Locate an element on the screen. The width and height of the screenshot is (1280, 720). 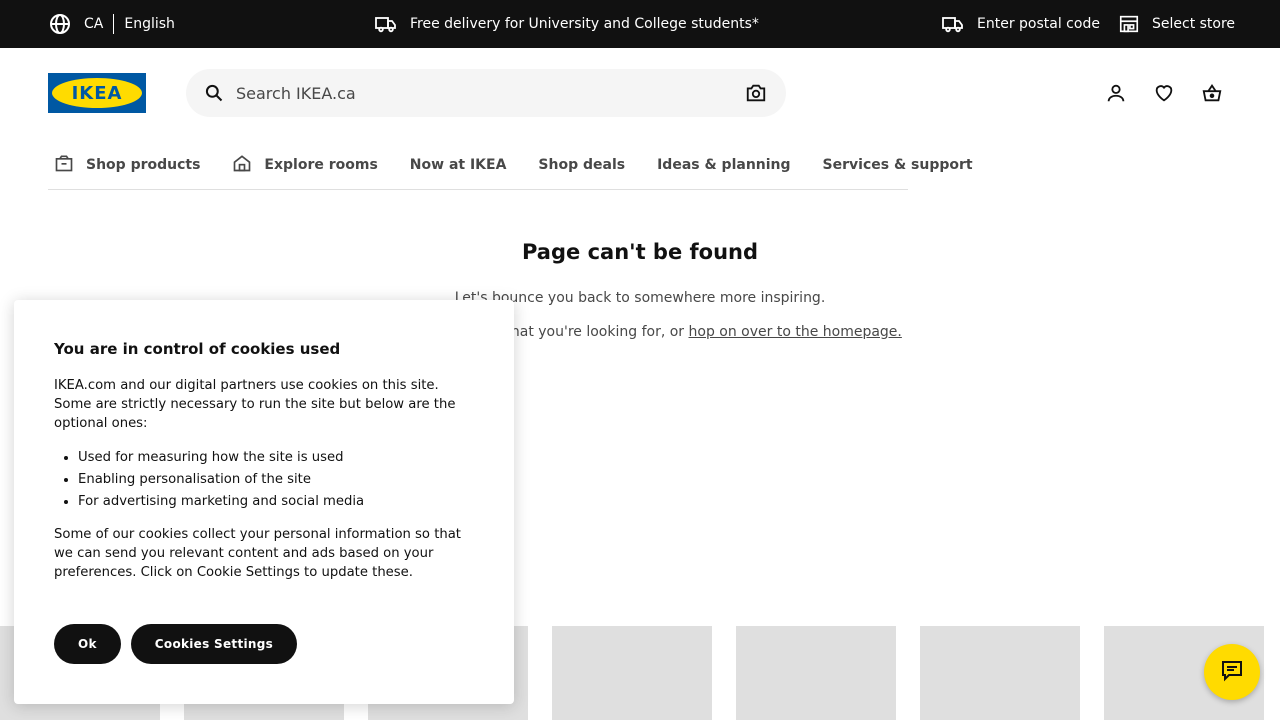
store-text: Select store is located at coordinates (1194, 24).